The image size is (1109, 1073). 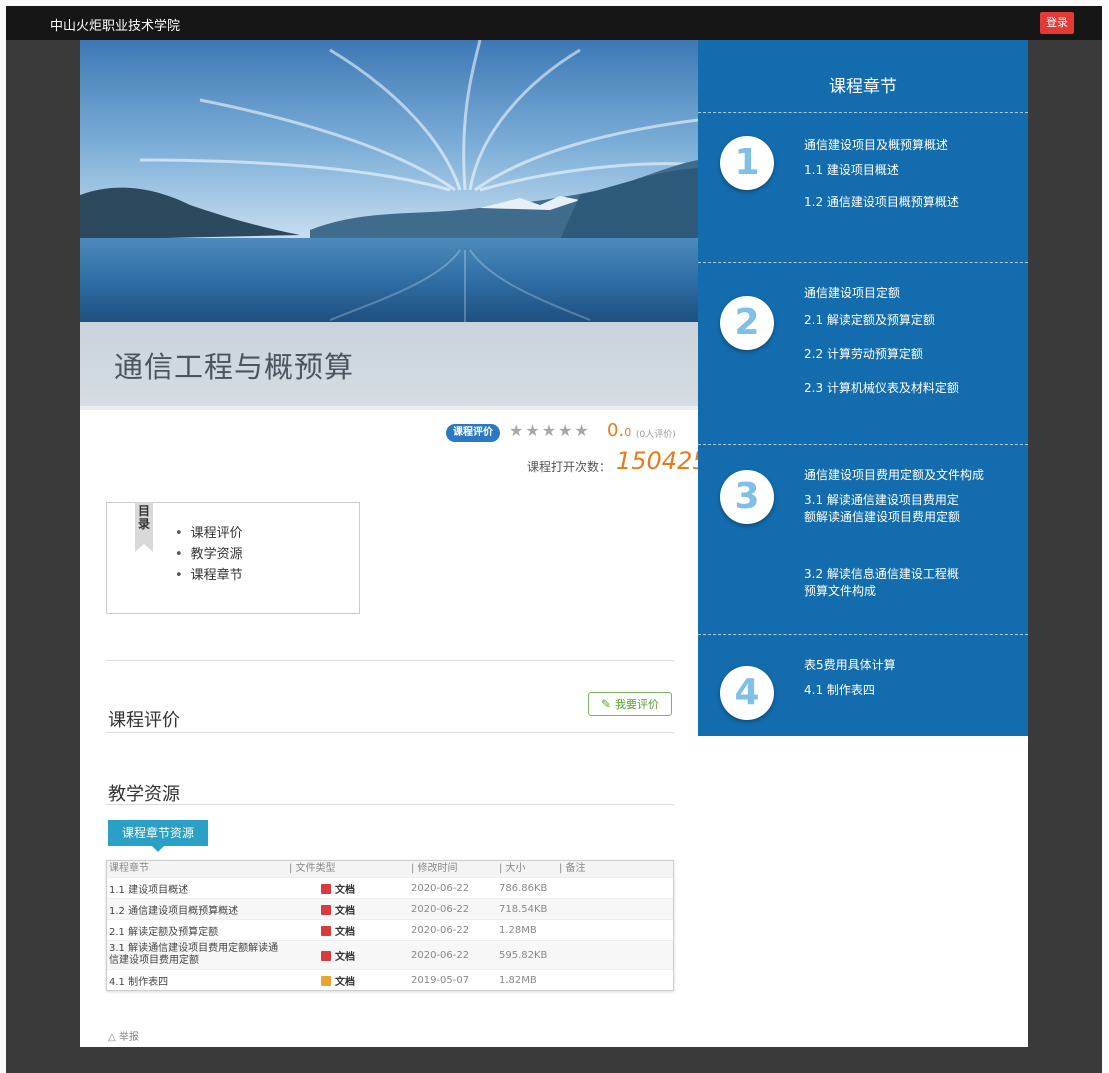 What do you see at coordinates (434, 868) in the screenshot?
I see `col-modified: | 修改时间` at bounding box center [434, 868].